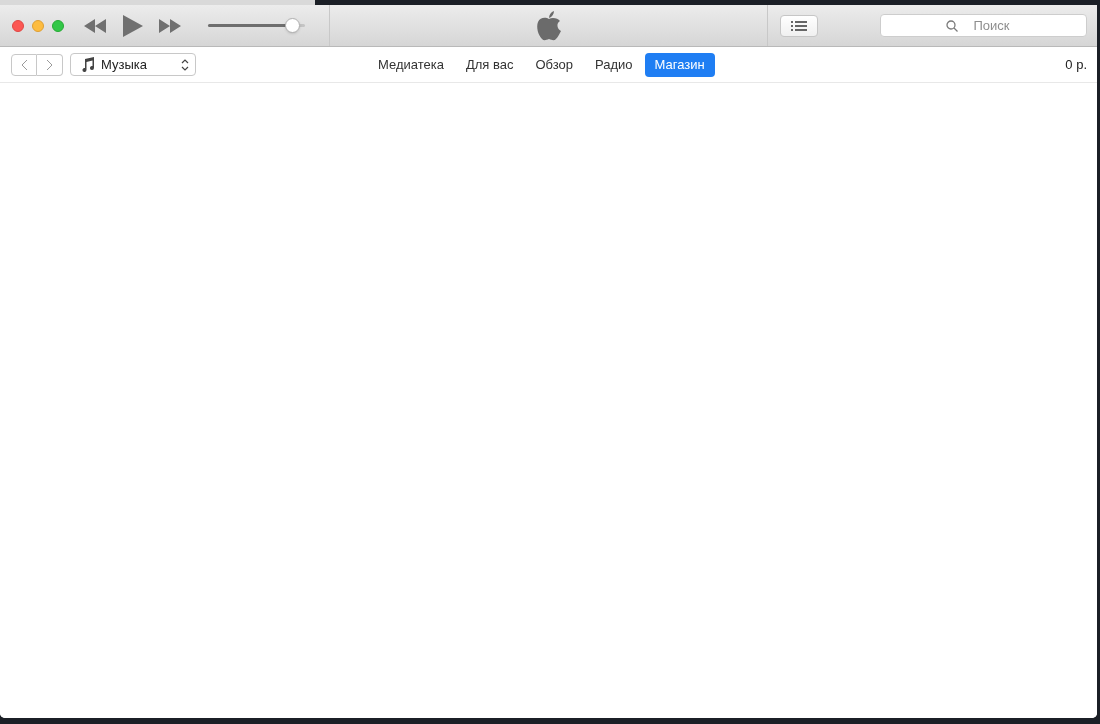 Image resolution: width=1100 pixels, height=724 pixels. What do you see at coordinates (170, 25) in the screenshot?
I see `fast-forward-icon` at bounding box center [170, 25].